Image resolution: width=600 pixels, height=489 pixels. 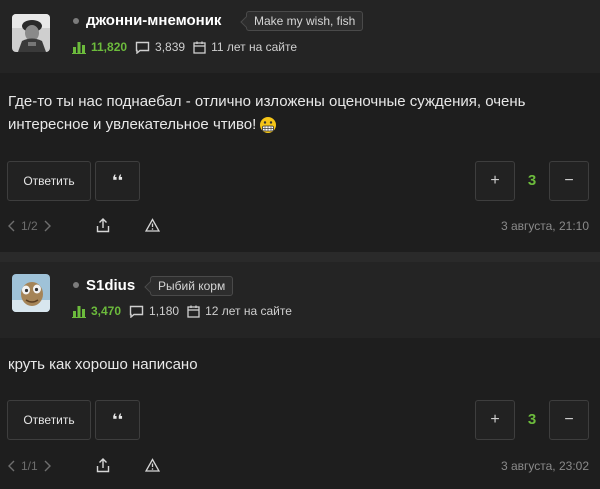 I want to click on membership-stat: 11 лет на сайте, so click(x=245, y=47).